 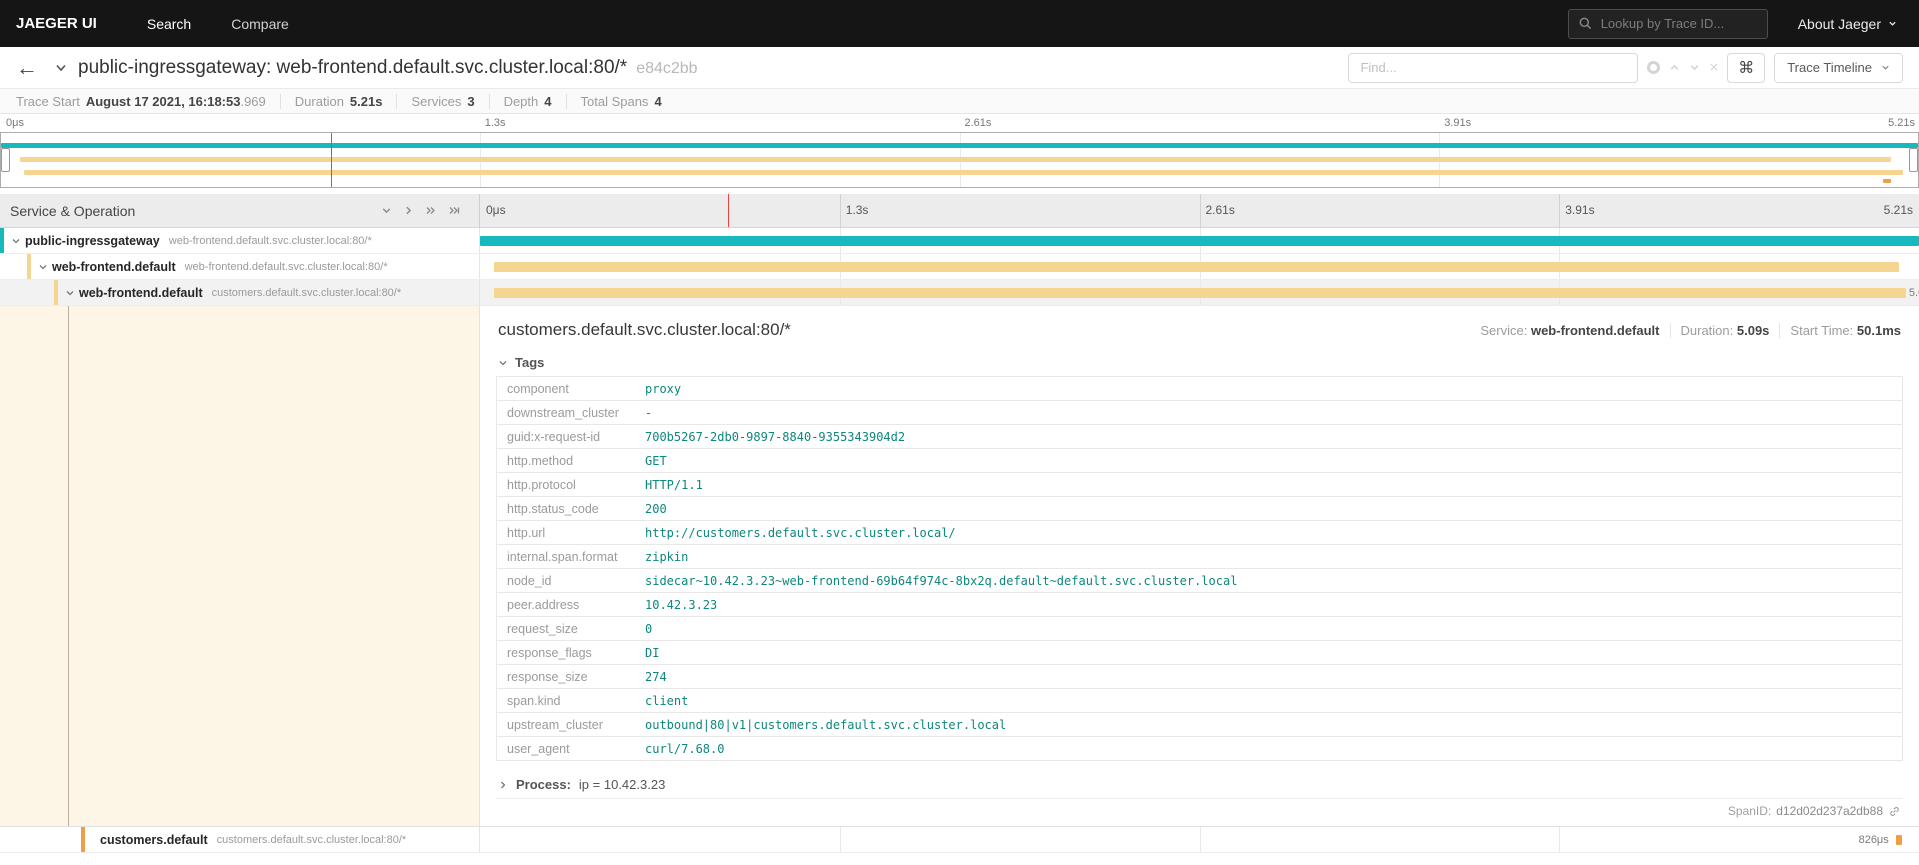 What do you see at coordinates (1713, 67) in the screenshot?
I see `clear-find-button: ×` at bounding box center [1713, 67].